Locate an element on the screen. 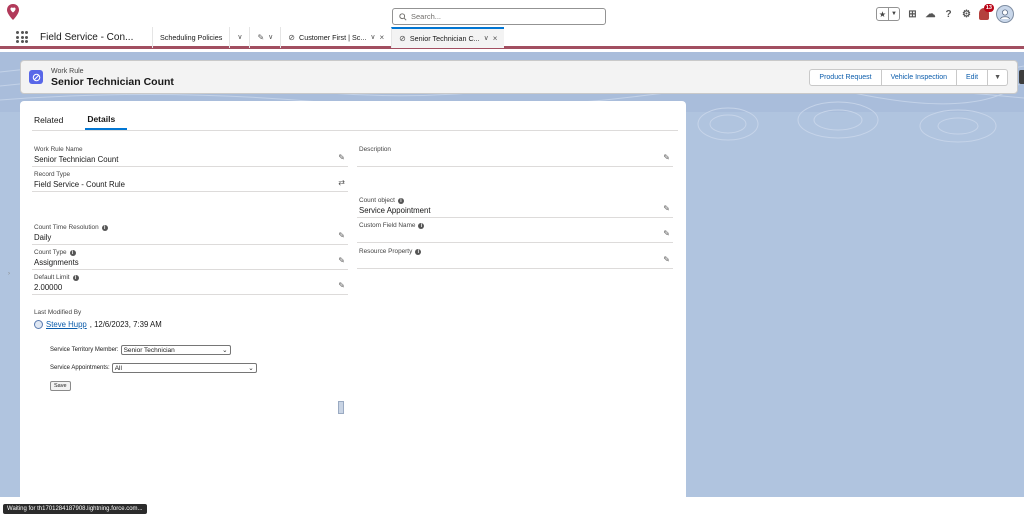 The width and height of the screenshot is (1024, 519). field-label: Count object i is located at coordinates (381, 200).